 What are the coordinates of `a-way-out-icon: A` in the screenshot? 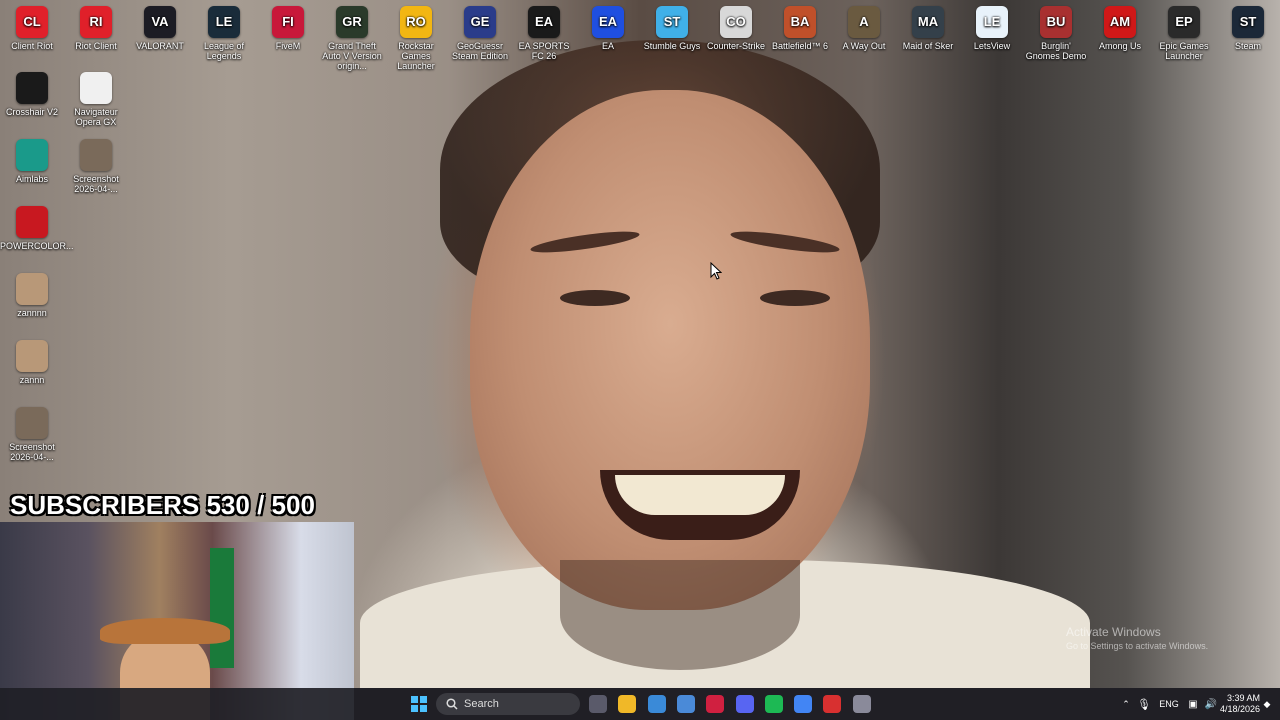 It's located at (864, 22).